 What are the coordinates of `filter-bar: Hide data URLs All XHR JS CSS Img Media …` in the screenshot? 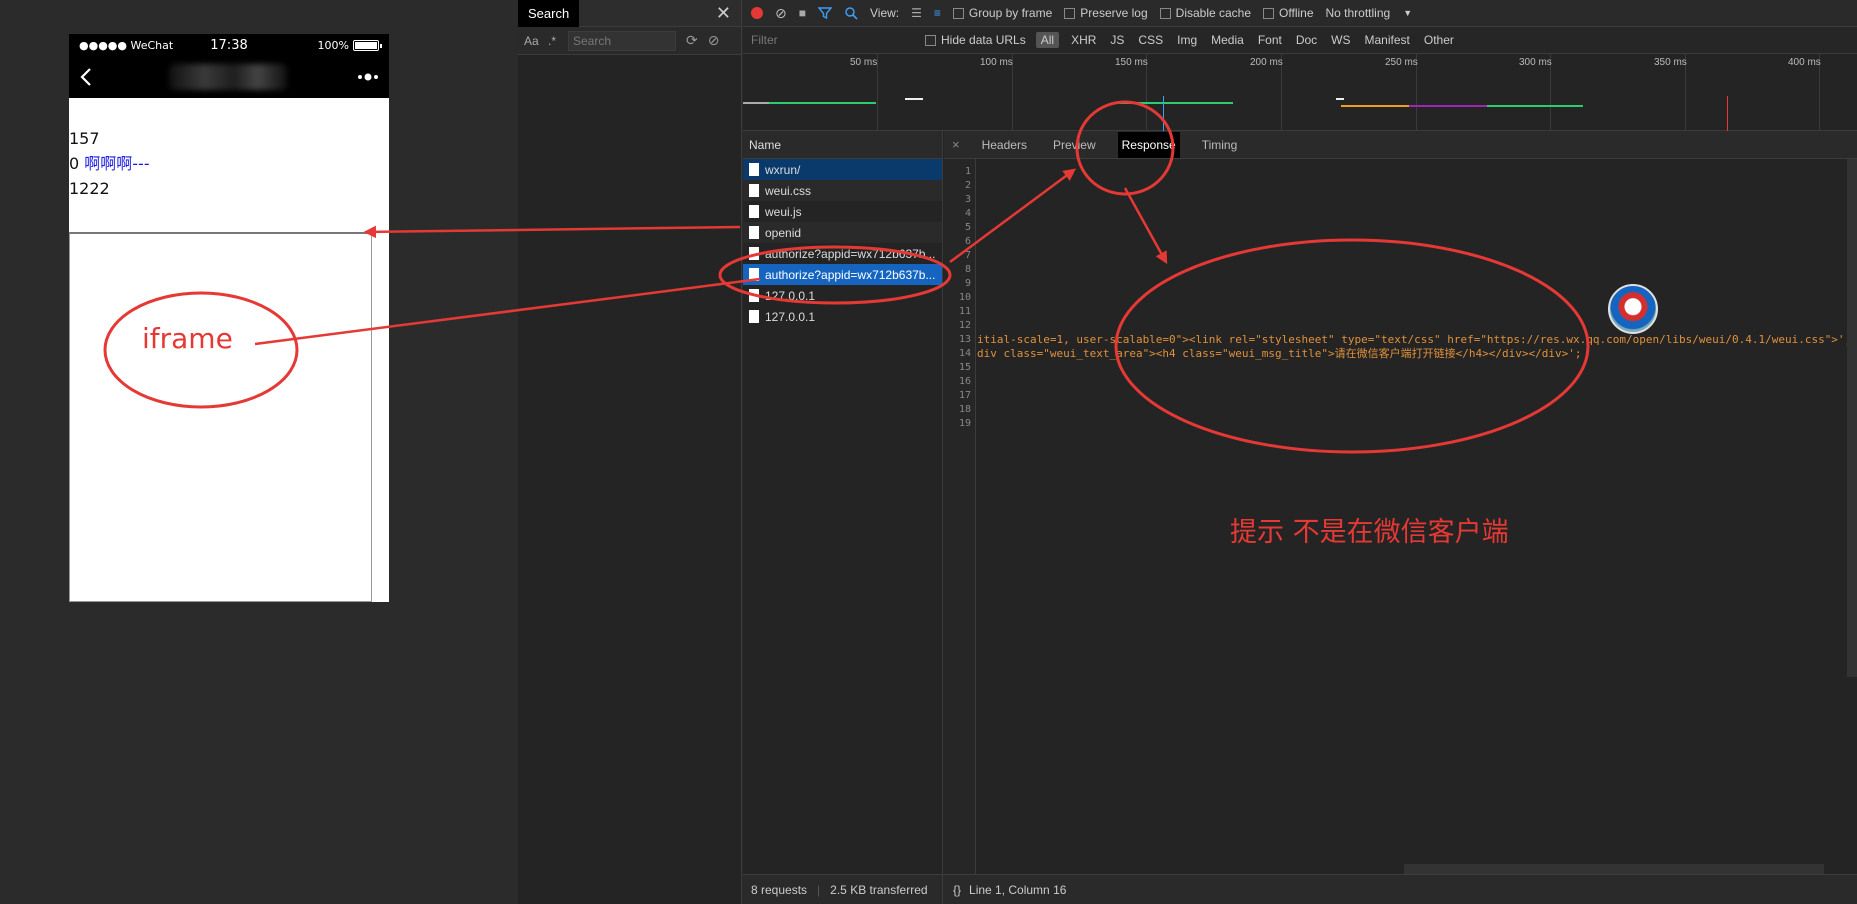 It's located at (1300, 40).